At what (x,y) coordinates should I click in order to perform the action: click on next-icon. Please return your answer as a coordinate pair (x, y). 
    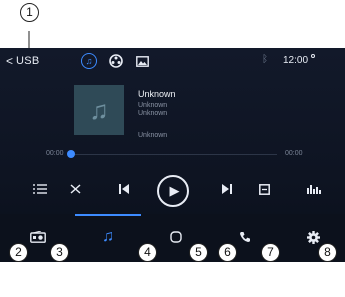
    Looking at the image, I should click on (227, 189).